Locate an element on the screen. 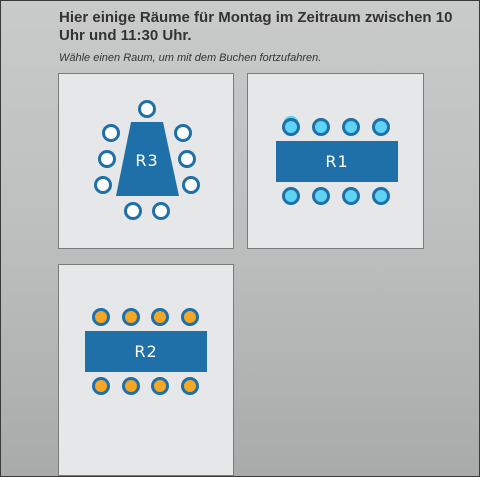 The height and width of the screenshot is (477, 480). room-r2-diagram is located at coordinates (146, 351).